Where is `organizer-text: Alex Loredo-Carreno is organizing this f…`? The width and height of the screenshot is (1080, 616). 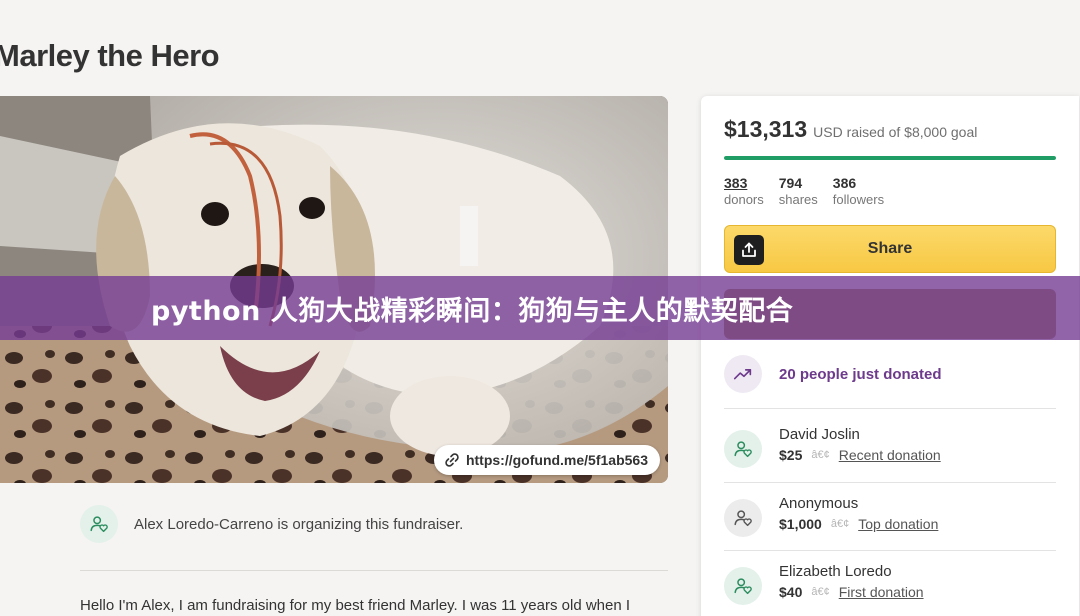
organizer-text: Alex Loredo-Carreno is organizing this f… is located at coordinates (299, 524).